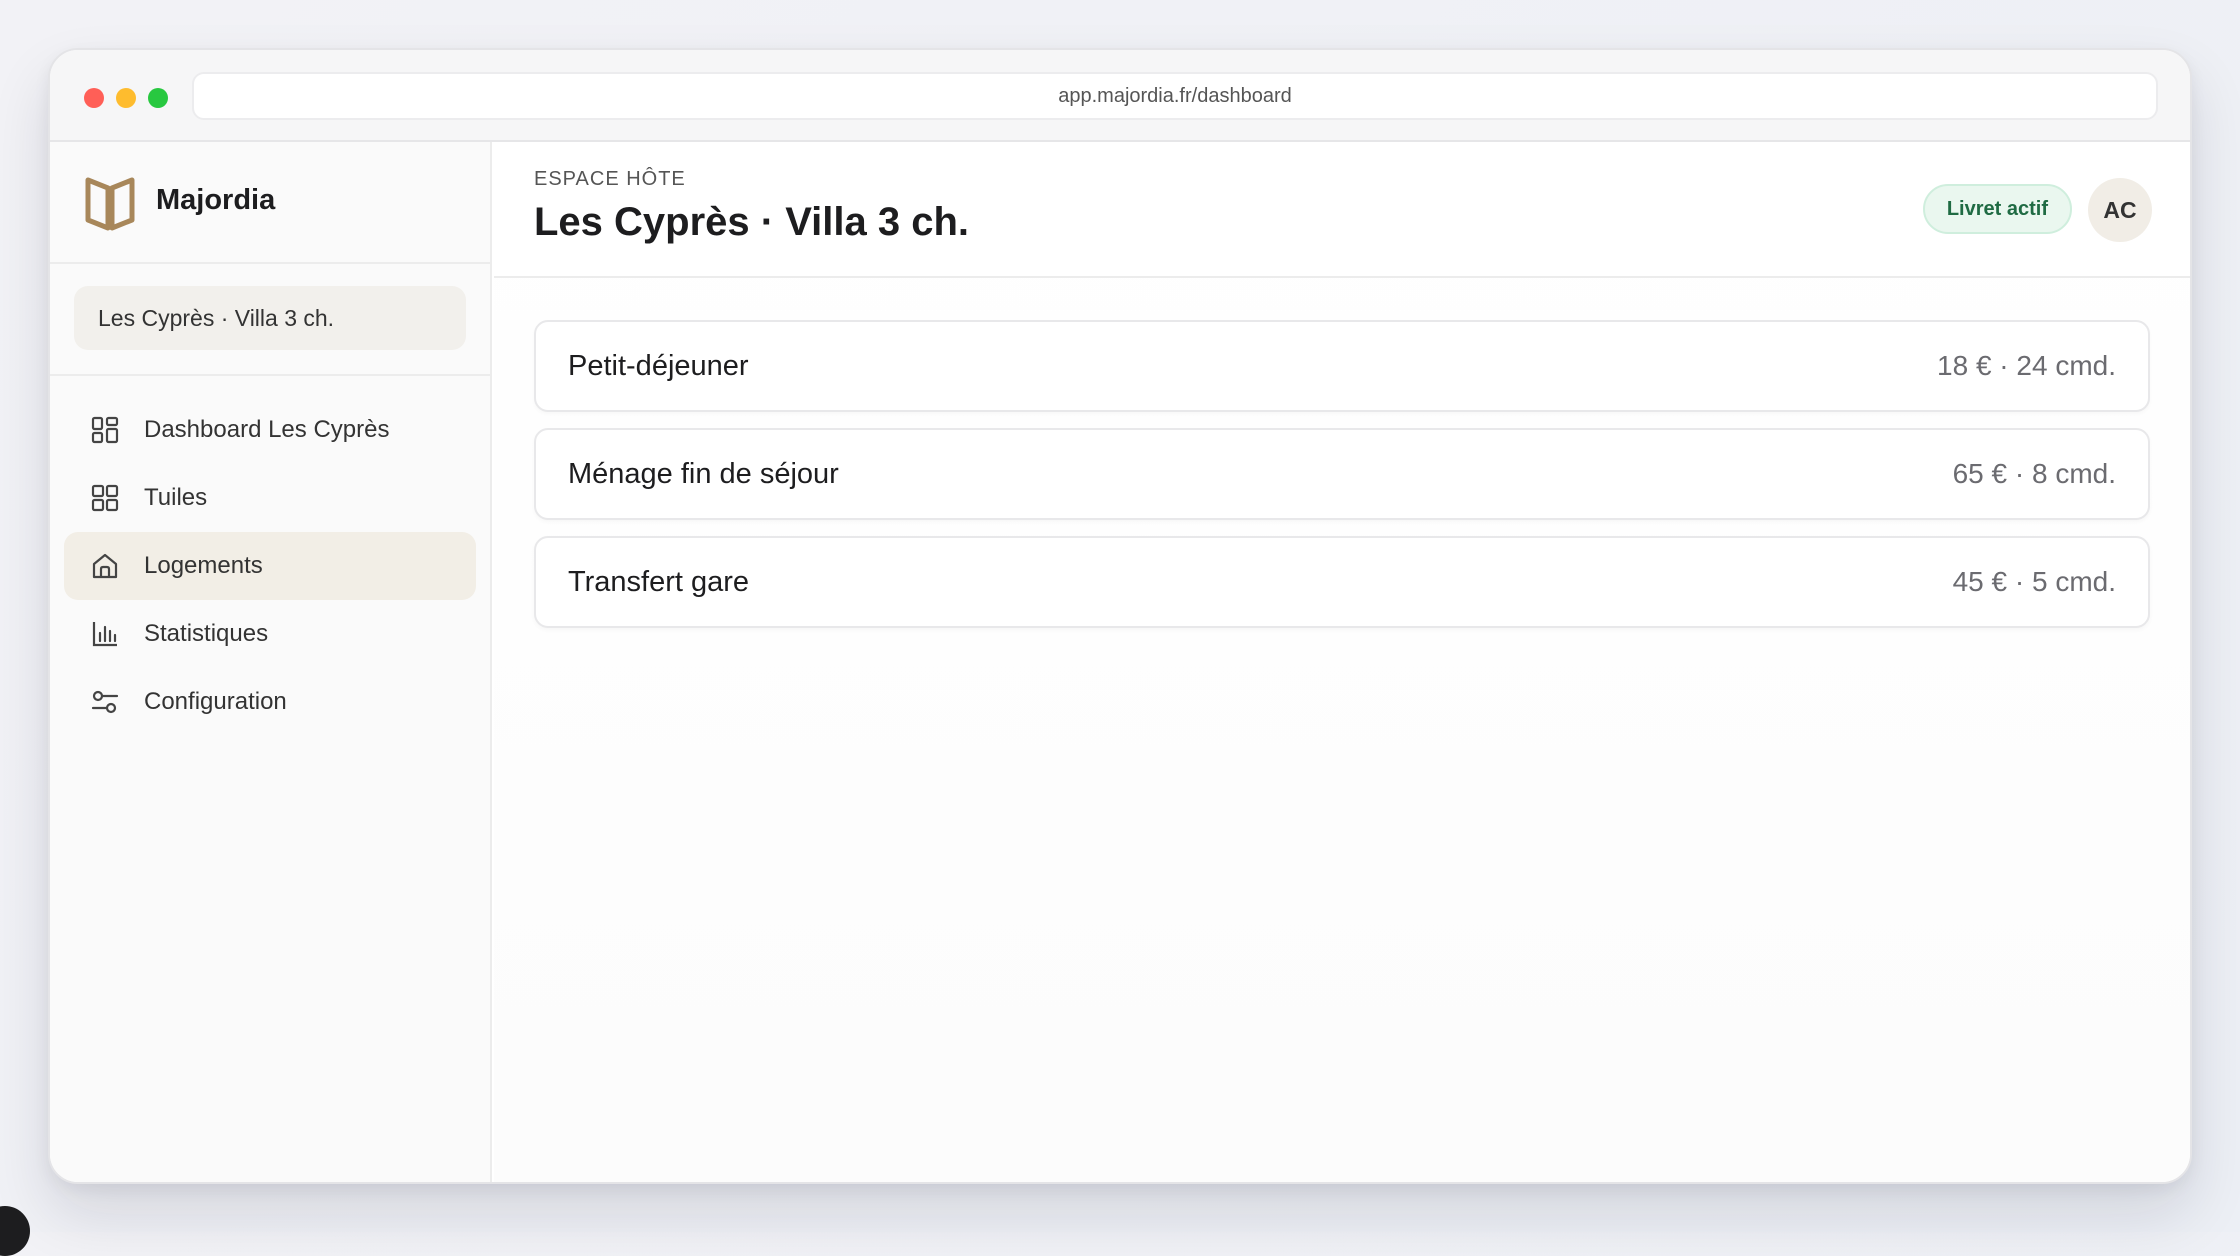  Describe the element at coordinates (176, 497) in the screenshot. I see `sidebar-item-label: Tuiles` at that location.